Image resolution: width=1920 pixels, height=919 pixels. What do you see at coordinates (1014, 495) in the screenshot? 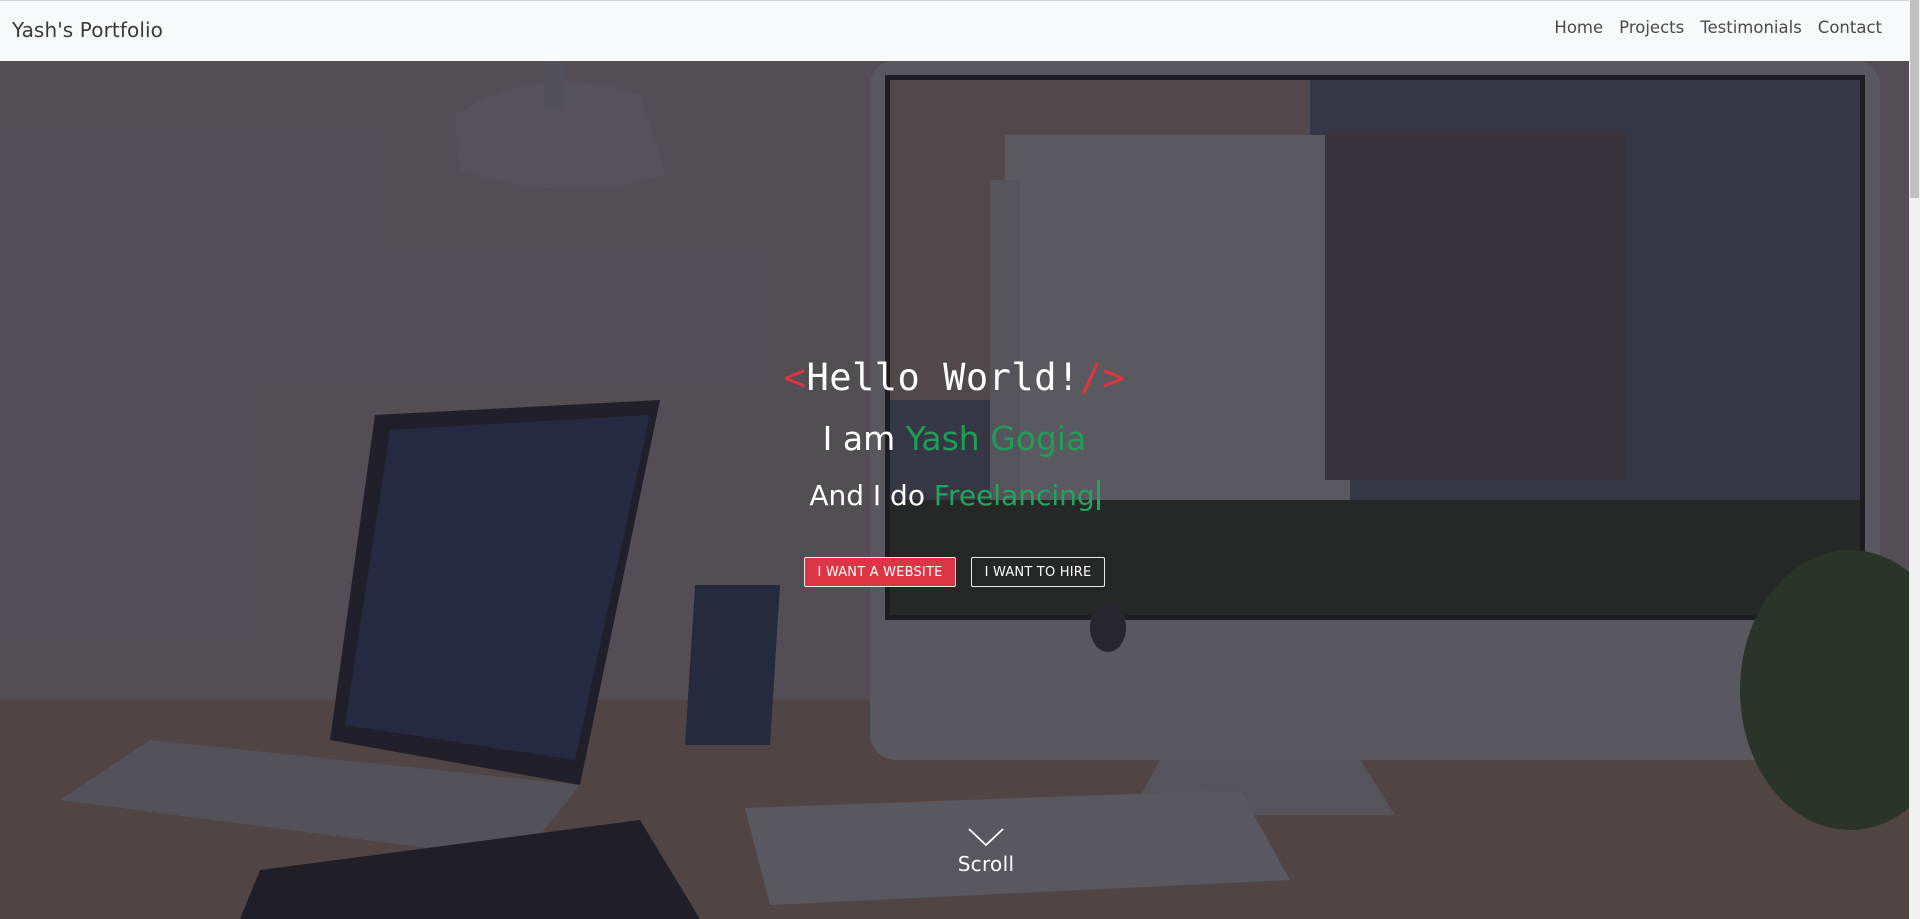
I see `typed-word: Freelancing` at bounding box center [1014, 495].